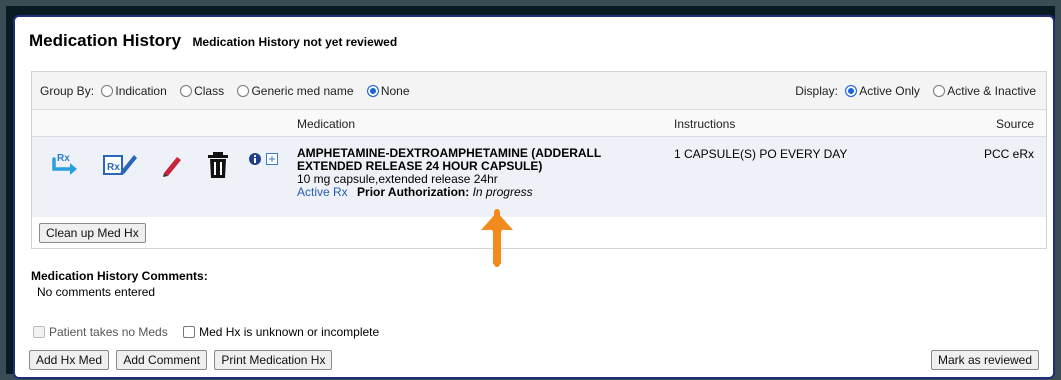  What do you see at coordinates (162, 360) in the screenshot?
I see `add-comment-button: Add Comment` at bounding box center [162, 360].